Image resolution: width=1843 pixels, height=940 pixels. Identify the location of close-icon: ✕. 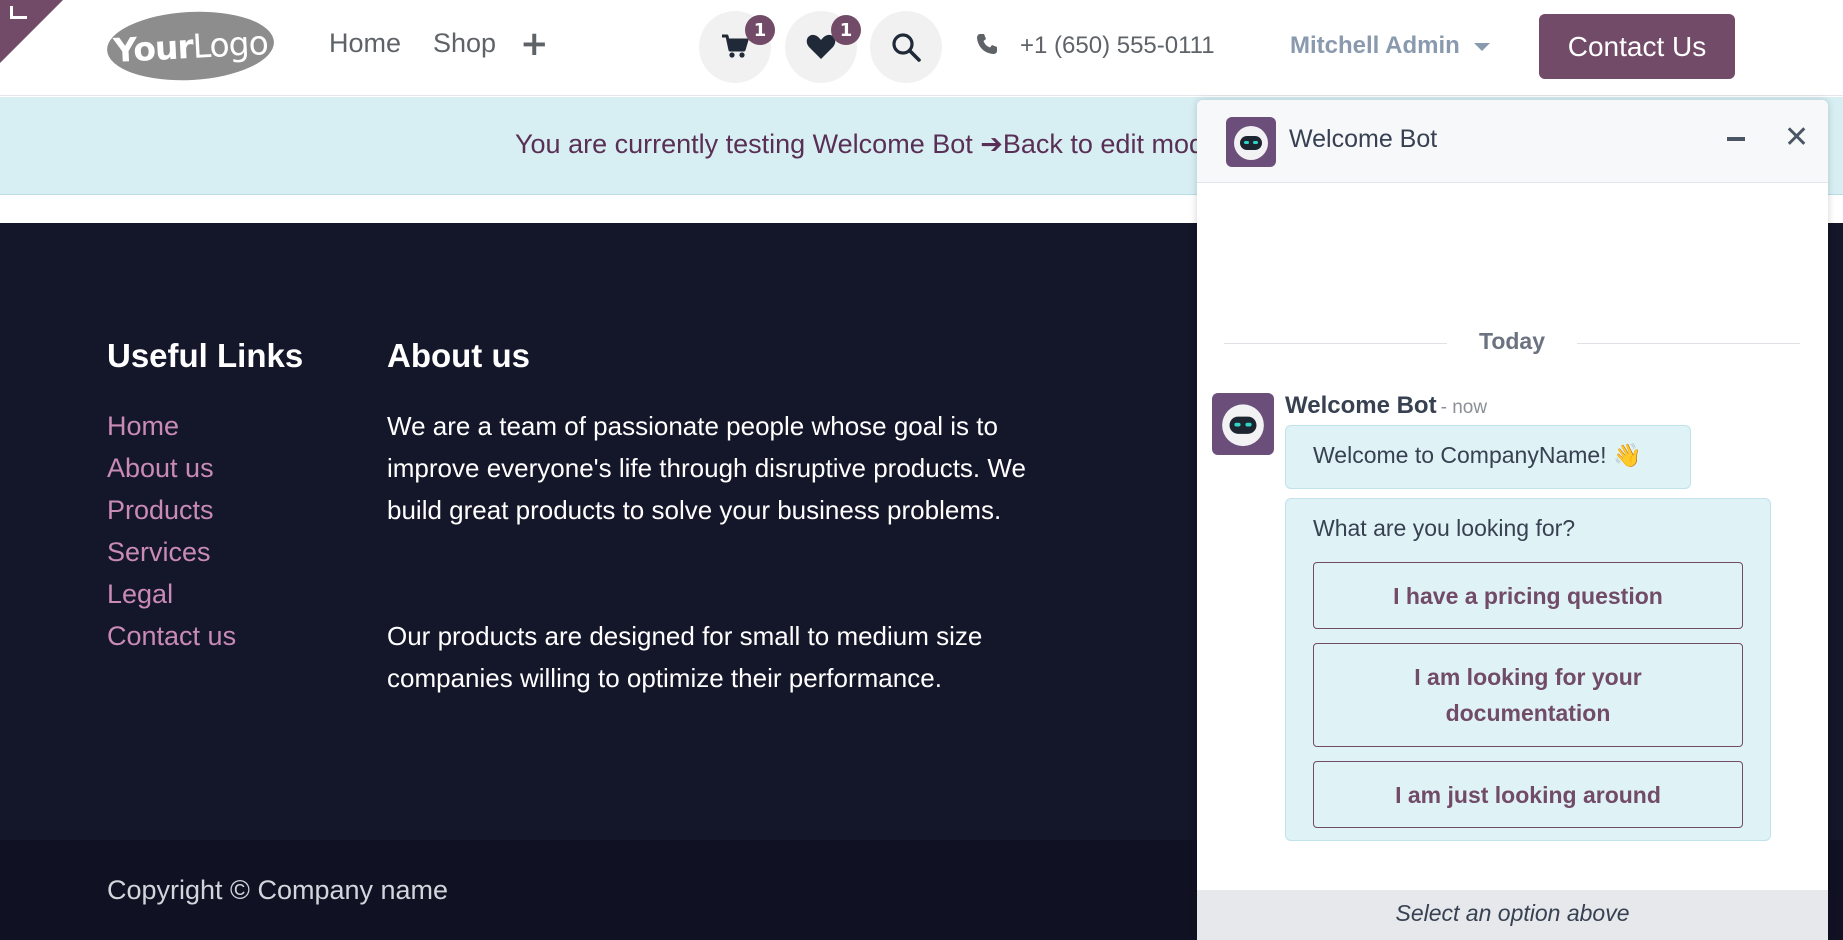
(1796, 137).